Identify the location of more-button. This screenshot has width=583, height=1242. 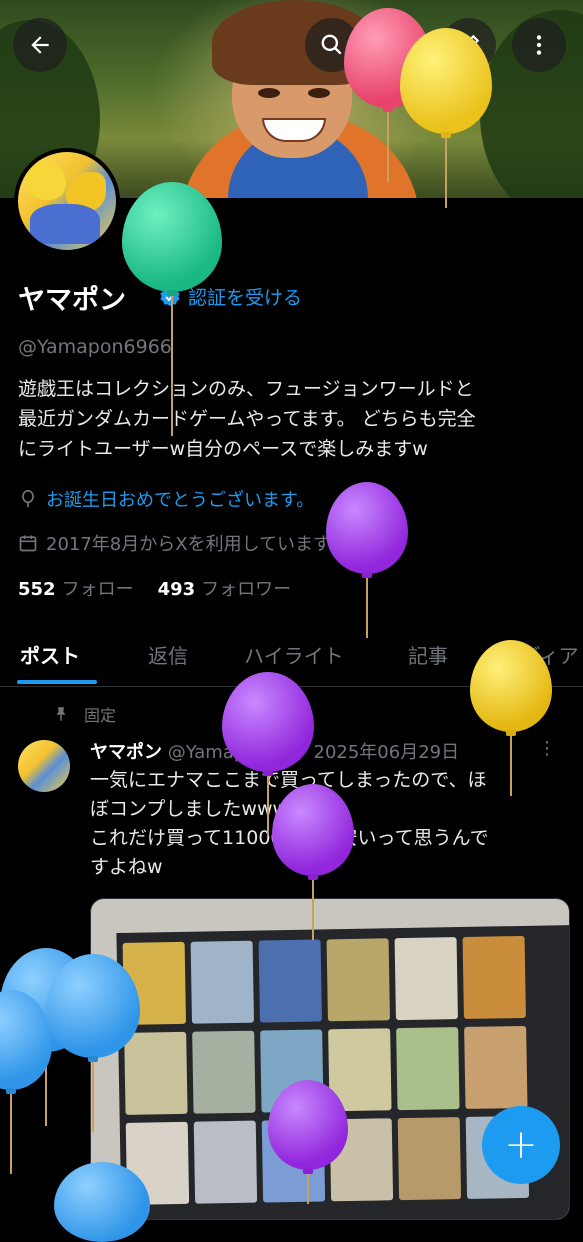
(539, 45).